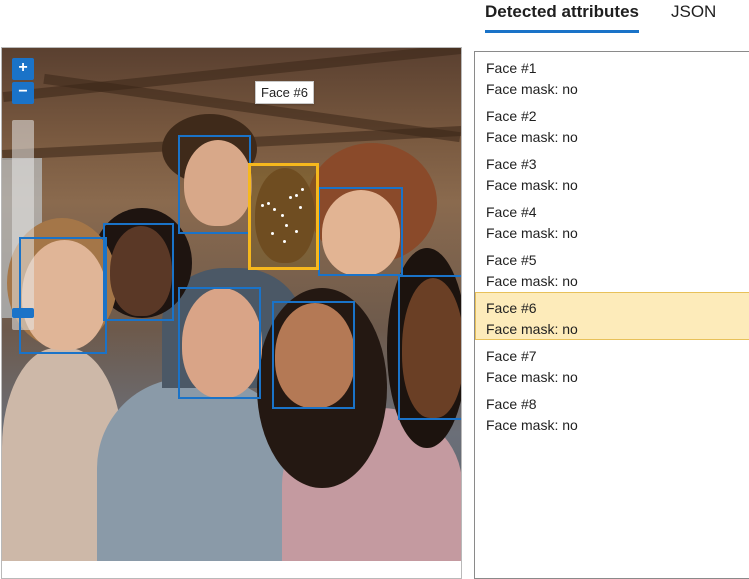 The height and width of the screenshot is (579, 749). Describe the element at coordinates (284, 92) in the screenshot. I see `face-tooltip: Face #6` at that location.